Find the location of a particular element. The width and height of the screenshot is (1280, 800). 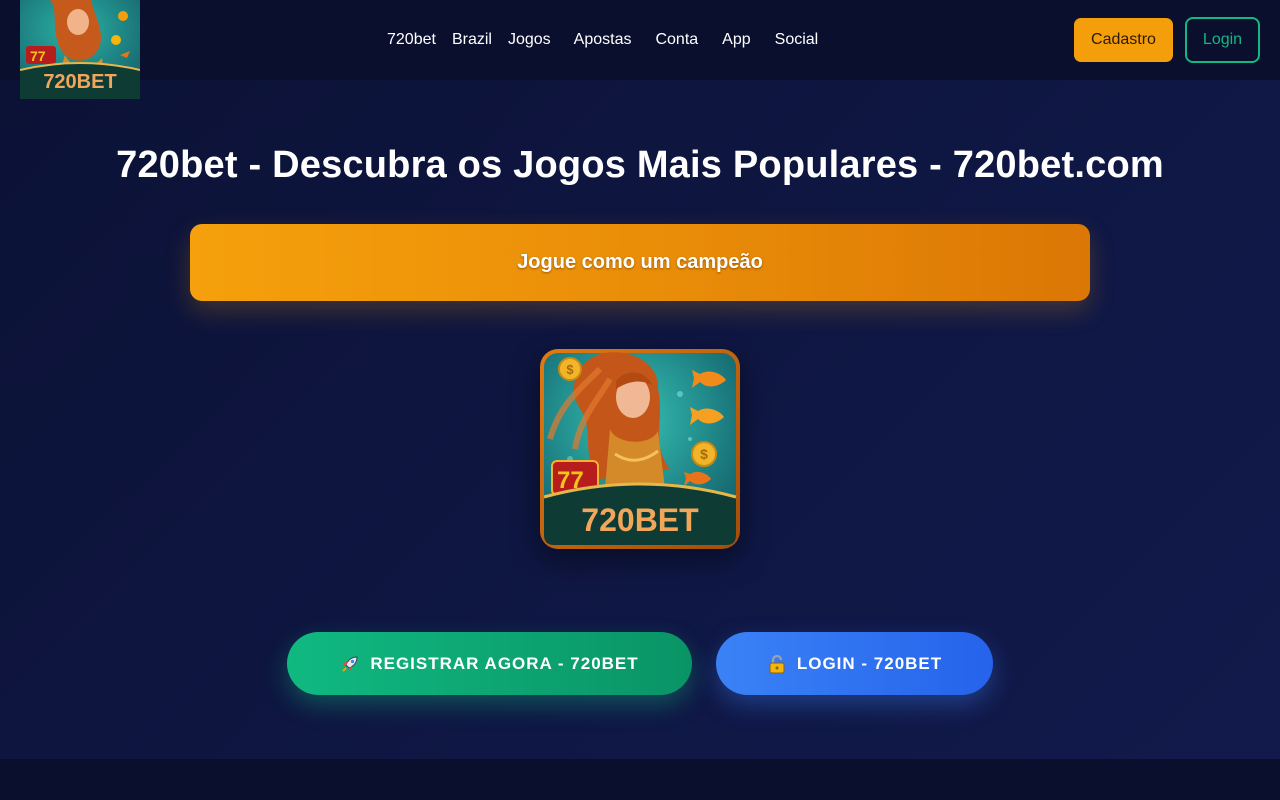

rocket-icon is located at coordinates (350, 664).